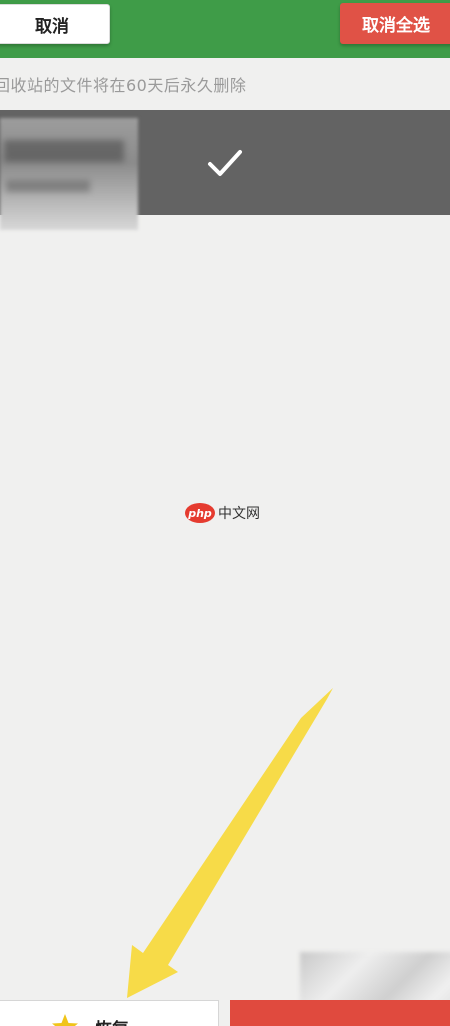  What do you see at coordinates (340, 1013) in the screenshot?
I see `delete-button` at bounding box center [340, 1013].